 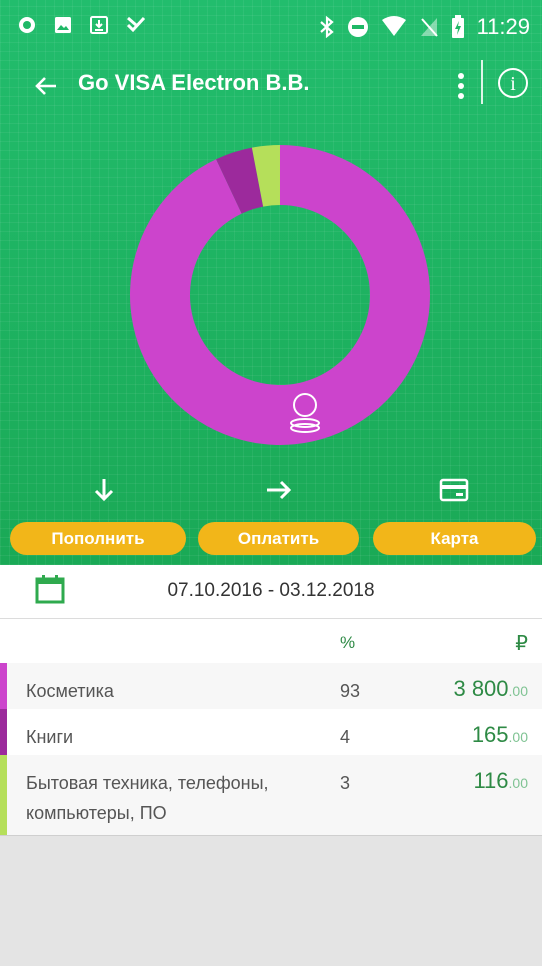 I want to click on info-button: i, so click(x=513, y=83).